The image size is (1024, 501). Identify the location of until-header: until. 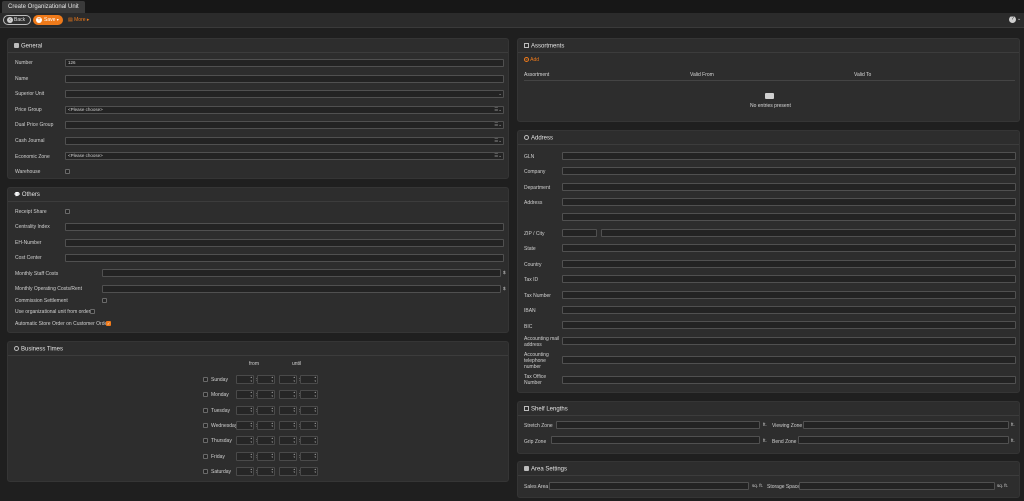
(297, 364).